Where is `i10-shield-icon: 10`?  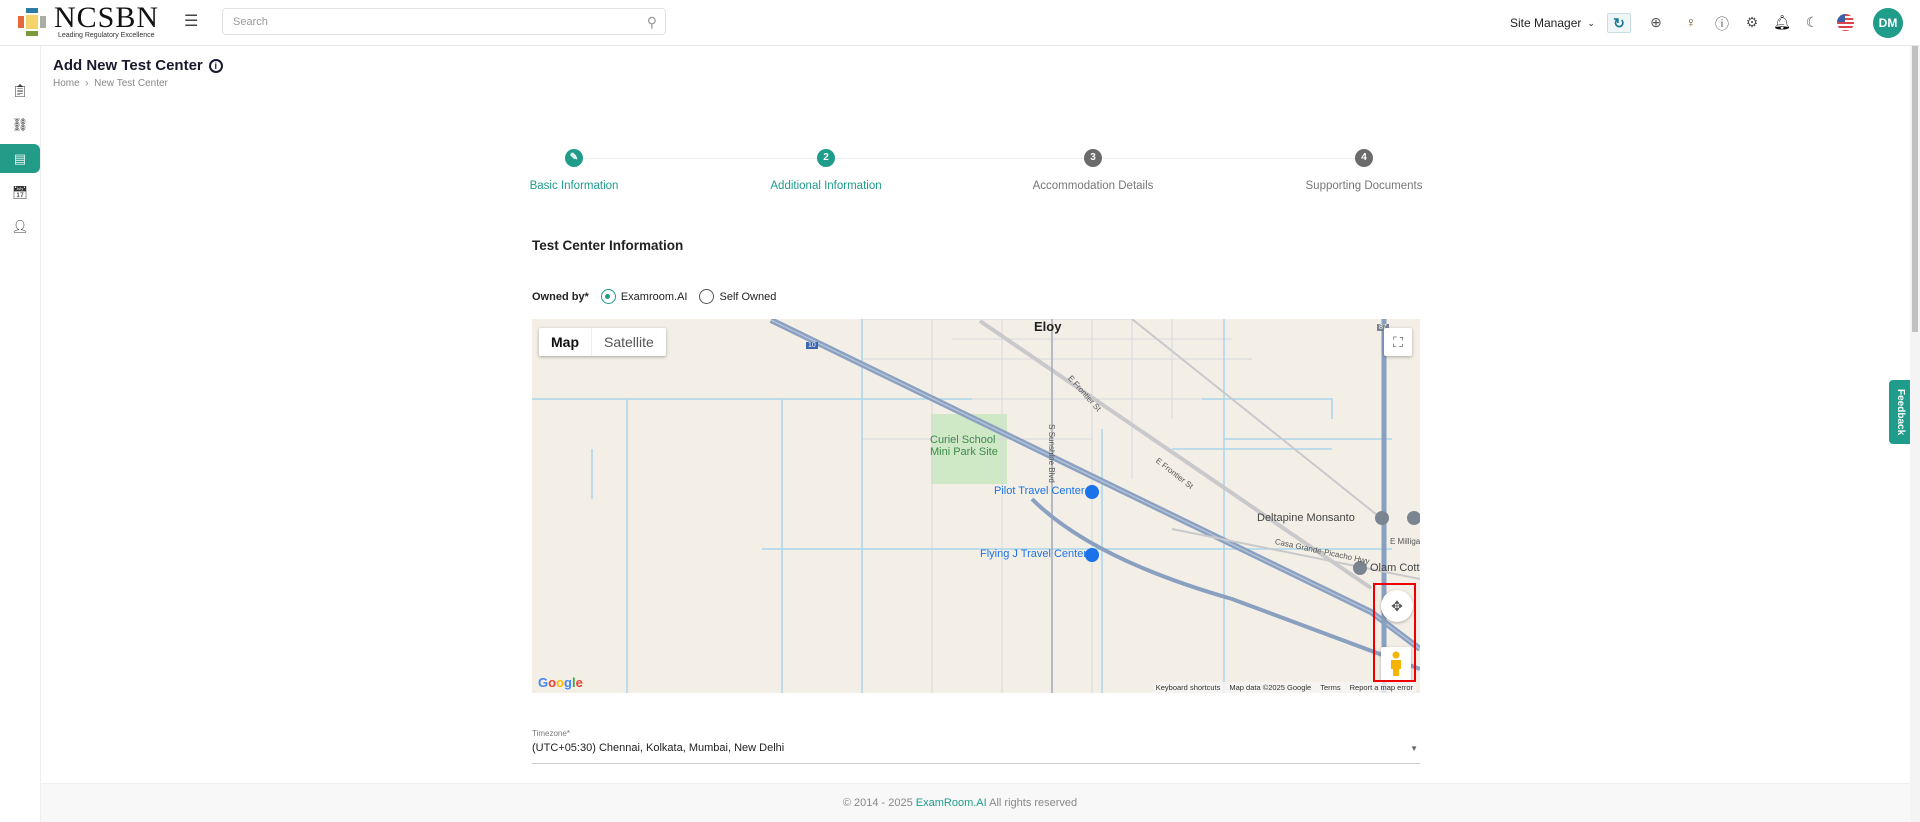 i10-shield-icon: 10 is located at coordinates (812, 345).